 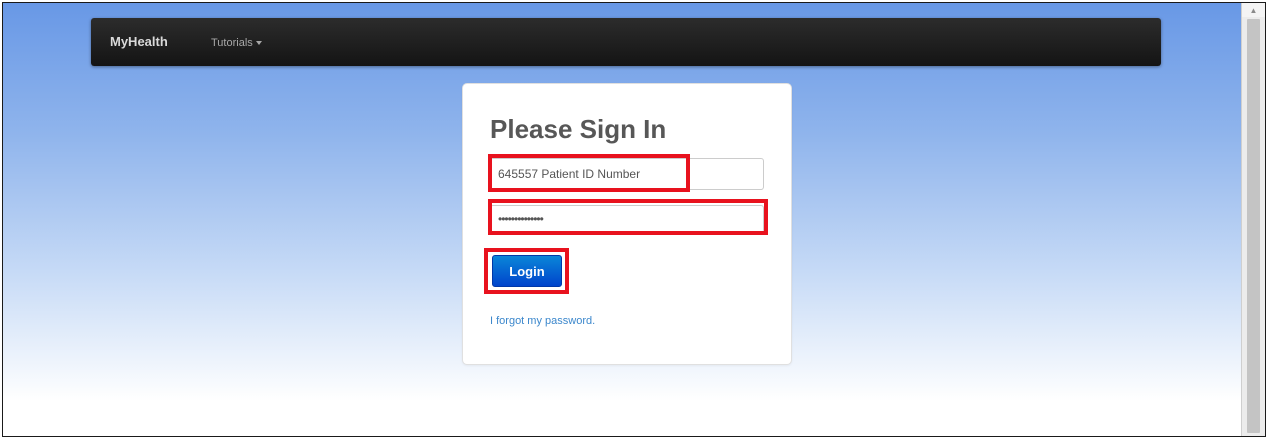 I want to click on patient-id-input, so click(x=627, y=174).